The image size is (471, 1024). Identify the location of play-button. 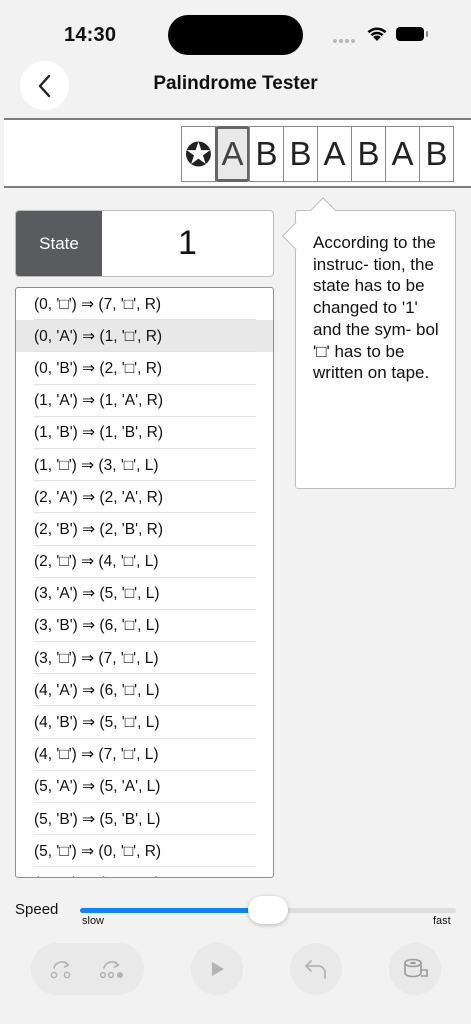
(217, 969).